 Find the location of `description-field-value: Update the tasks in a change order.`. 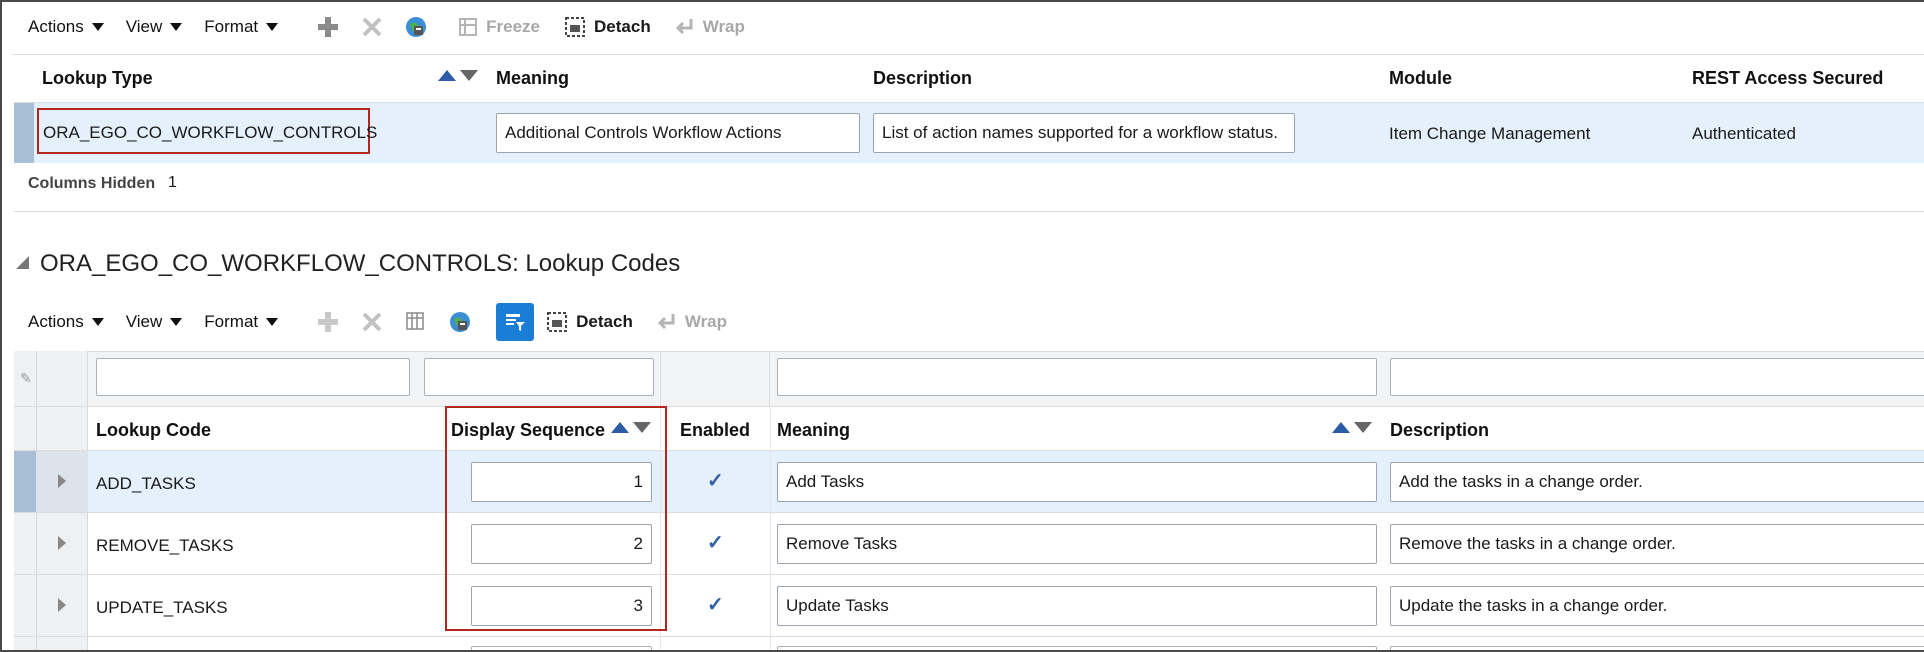

description-field-value: Update the tasks in a change order. is located at coordinates (1533, 605).